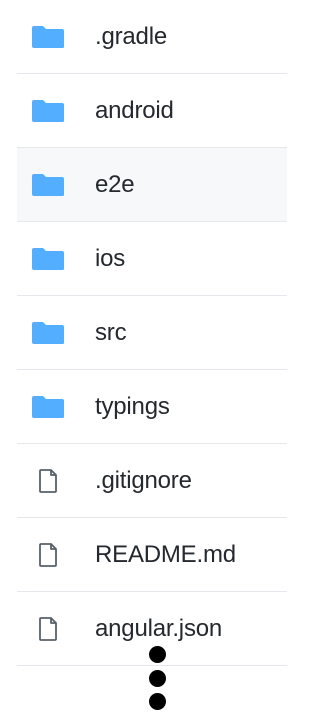  Describe the element at coordinates (152, 185) in the screenshot. I see `file-row-e2e: e2e` at that location.